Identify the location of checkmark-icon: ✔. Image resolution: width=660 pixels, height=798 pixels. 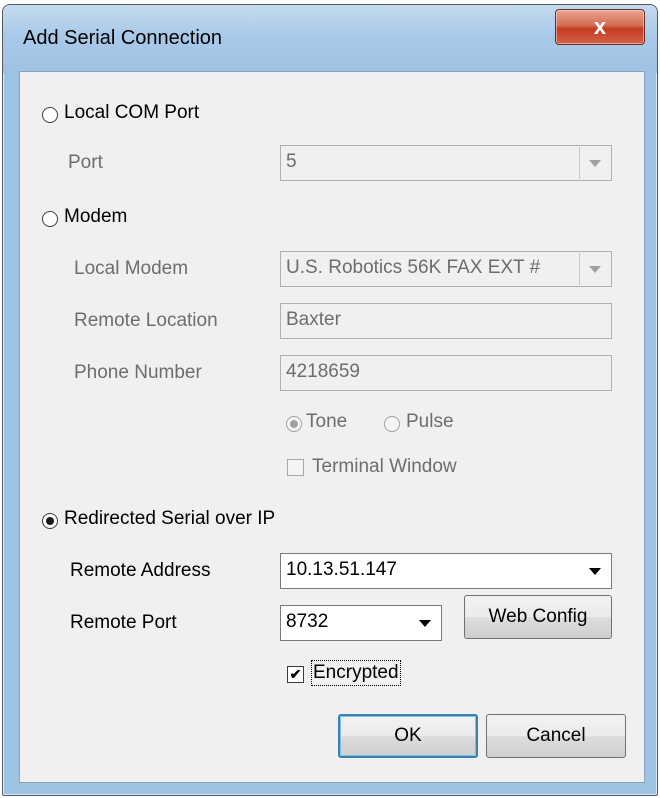
(295, 674).